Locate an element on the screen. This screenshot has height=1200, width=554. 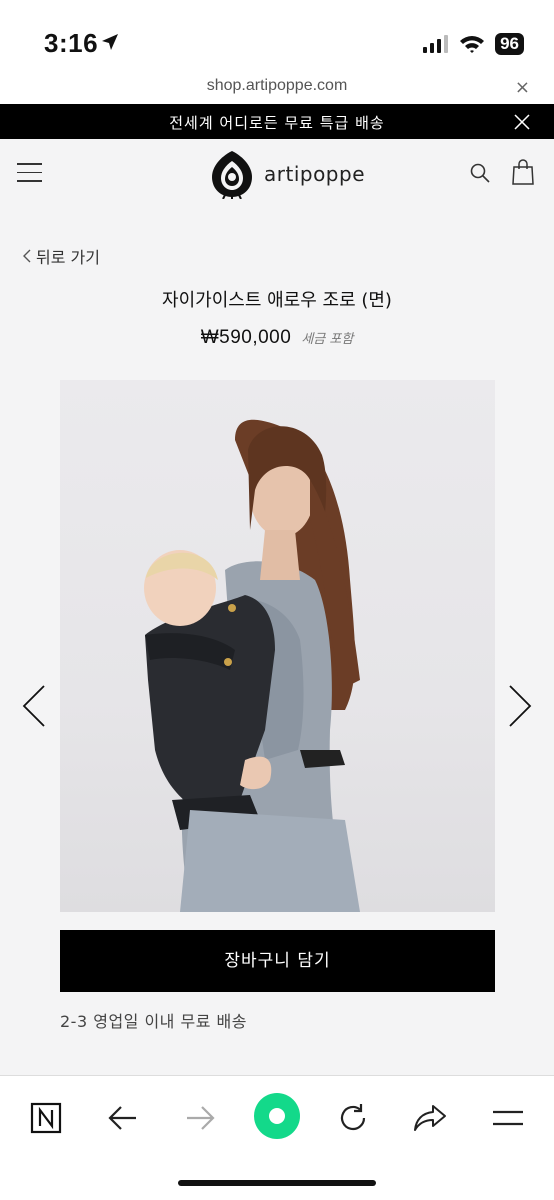
back-arrow-icon is located at coordinates (123, 1118).